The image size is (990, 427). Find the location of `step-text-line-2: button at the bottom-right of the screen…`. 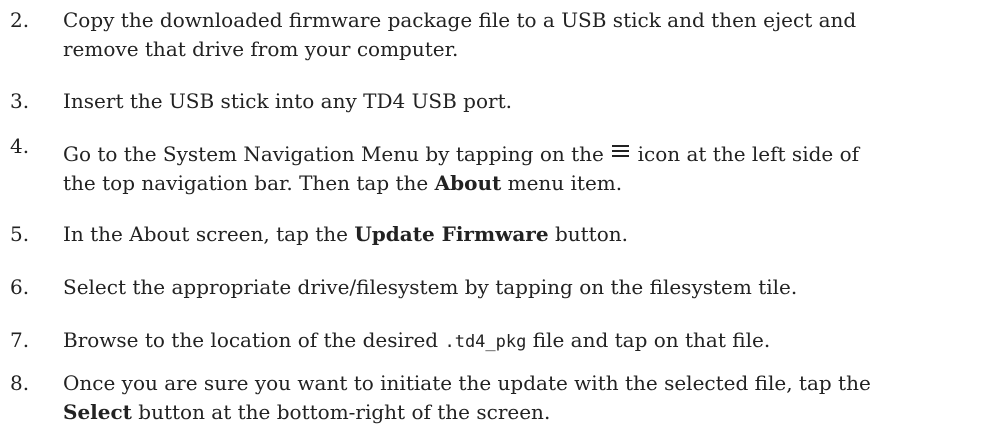

step-text-line-2: button at the bottom-right of the screen… is located at coordinates (344, 412).